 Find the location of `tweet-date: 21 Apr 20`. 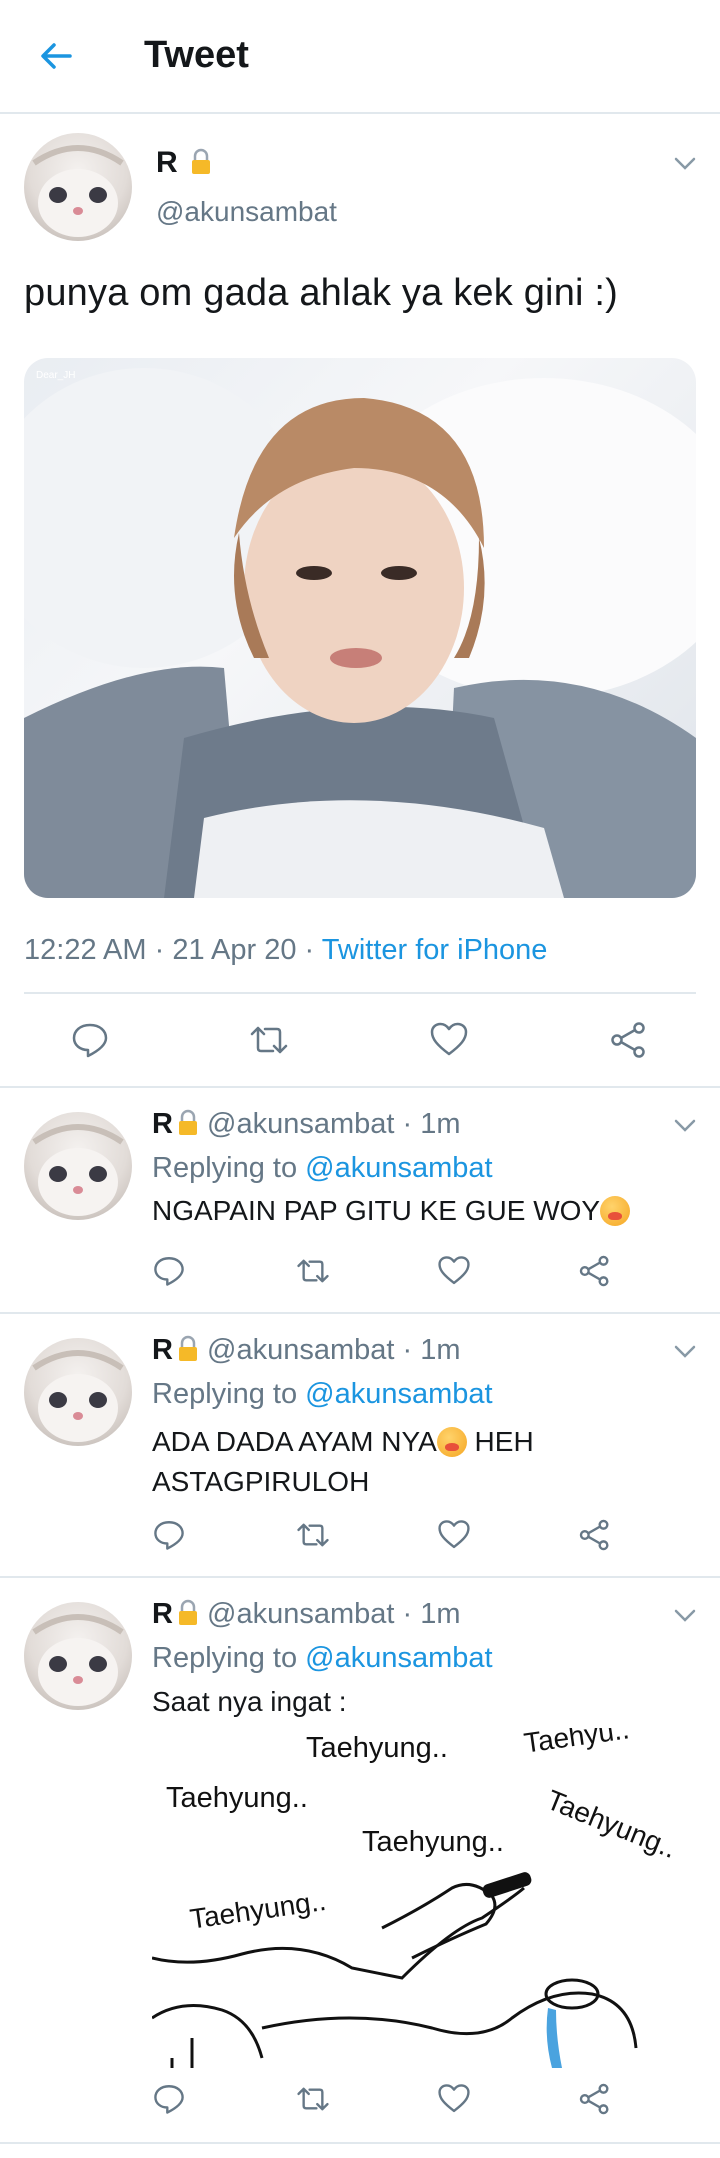

tweet-date: 21 Apr 20 is located at coordinates (234, 950).